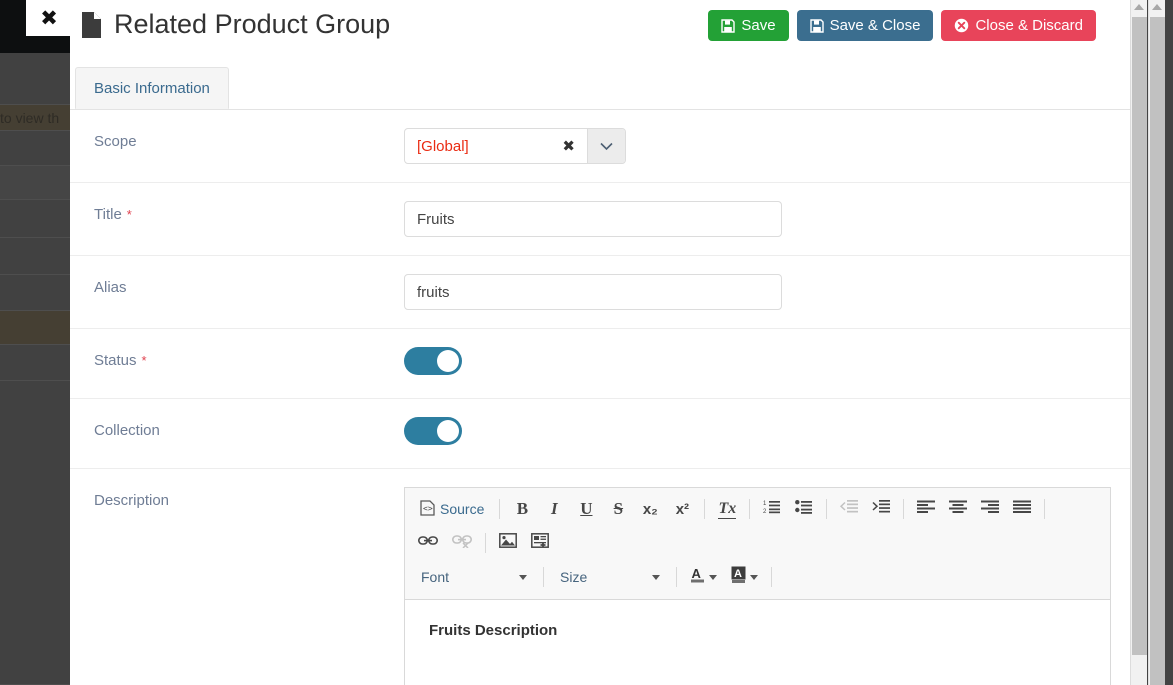 The image size is (1173, 685). Describe the element at coordinates (804, 509) in the screenshot. I see `bulleted-list-button` at that location.